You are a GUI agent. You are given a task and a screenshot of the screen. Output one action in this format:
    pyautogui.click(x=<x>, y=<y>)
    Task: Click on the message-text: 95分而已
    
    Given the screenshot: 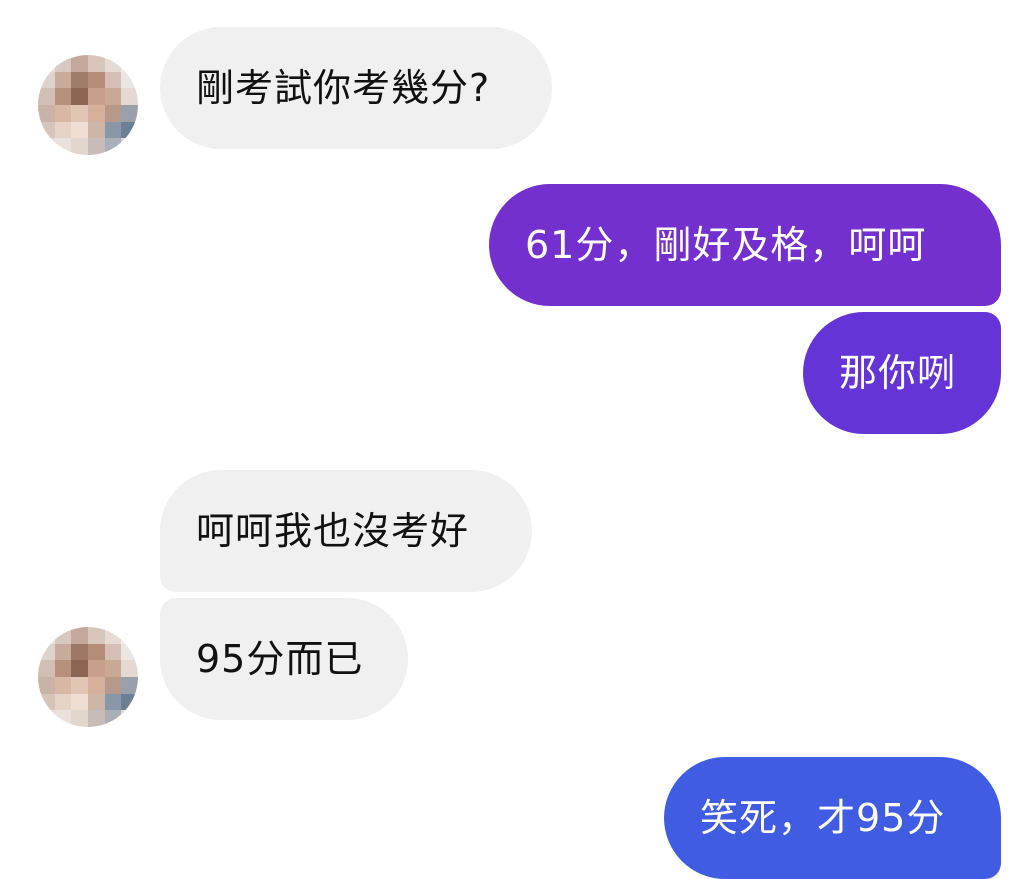 What is the action you would take?
    pyautogui.click(x=280, y=659)
    